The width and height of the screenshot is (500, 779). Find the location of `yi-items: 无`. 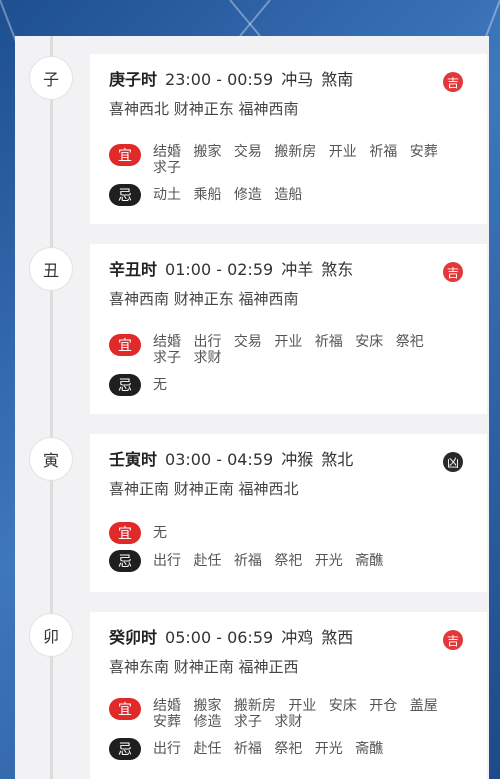

yi-items: 无 is located at coordinates (160, 533).